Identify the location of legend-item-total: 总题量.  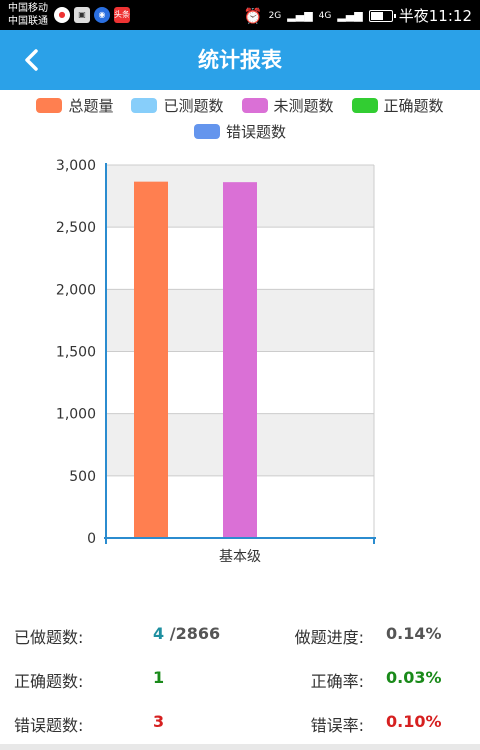
(74, 105).